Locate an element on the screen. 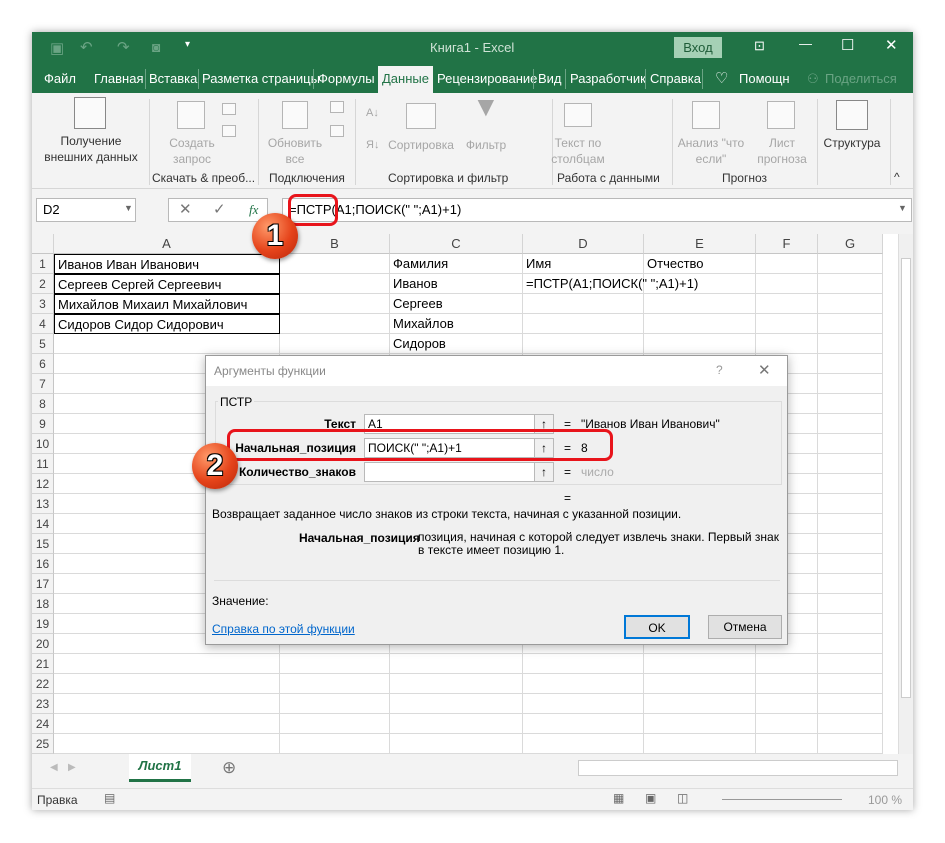 The width and height of the screenshot is (945, 843). cell-D1: Имя is located at coordinates (583, 264).